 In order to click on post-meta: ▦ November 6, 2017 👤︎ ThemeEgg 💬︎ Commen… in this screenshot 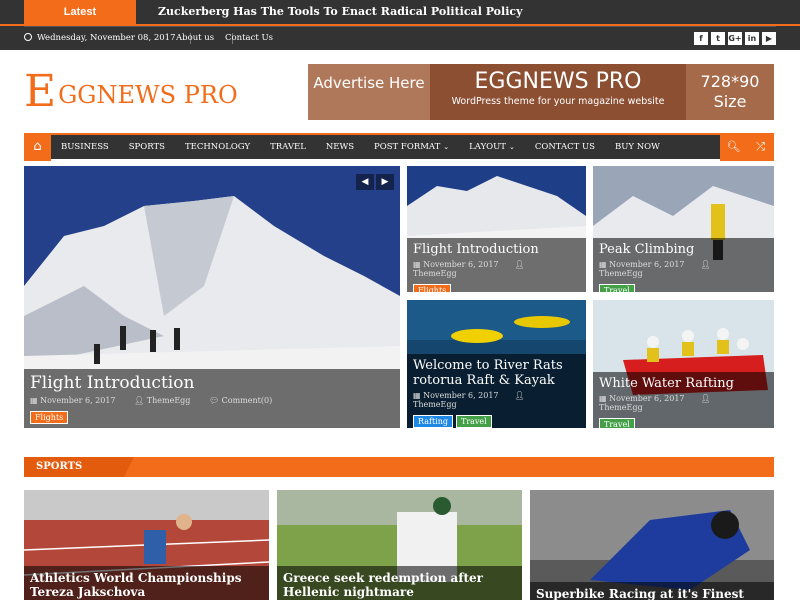, I will do `click(212, 400)`.